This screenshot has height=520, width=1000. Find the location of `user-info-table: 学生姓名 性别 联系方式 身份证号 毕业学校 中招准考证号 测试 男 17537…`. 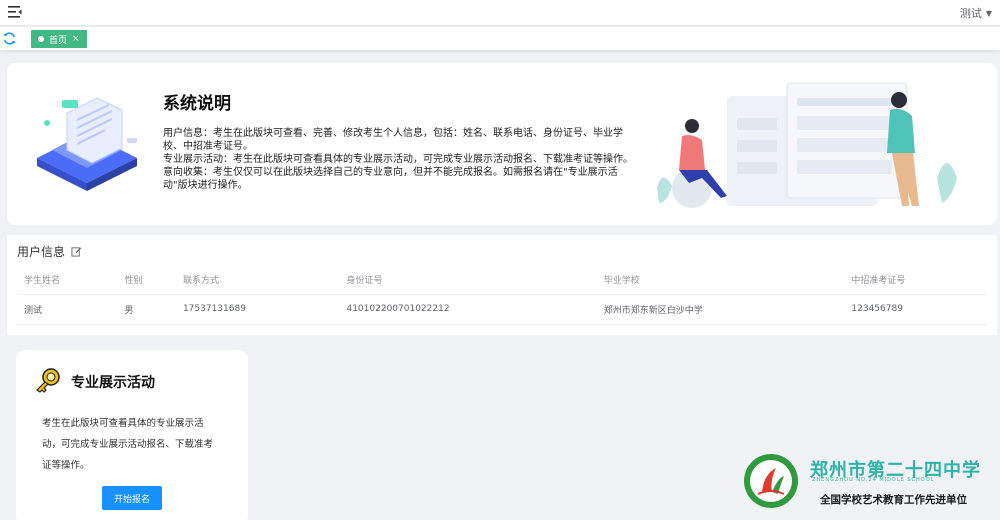

user-info-table: 学生姓名 性别 联系方式 身份证号 毕业学校 中招准考证号 测试 男 17537… is located at coordinates (502, 295).